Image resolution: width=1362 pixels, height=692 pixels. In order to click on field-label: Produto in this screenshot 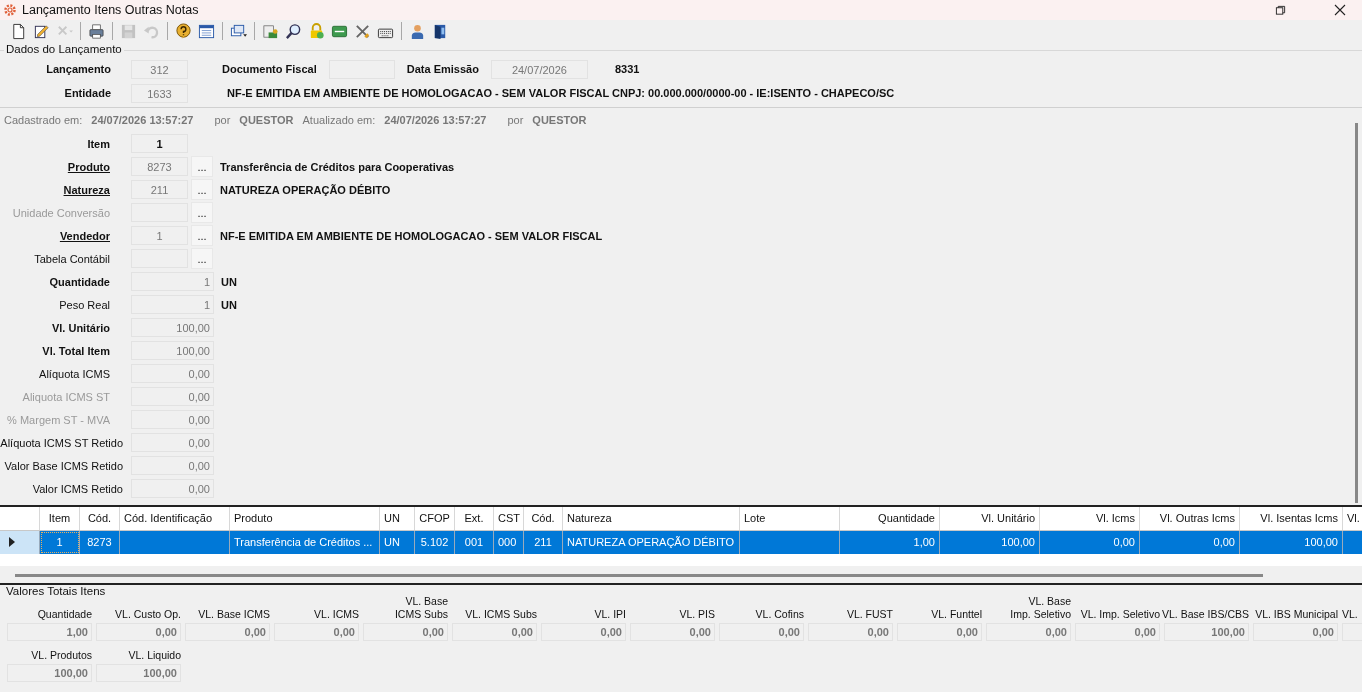, I will do `click(55, 166)`.